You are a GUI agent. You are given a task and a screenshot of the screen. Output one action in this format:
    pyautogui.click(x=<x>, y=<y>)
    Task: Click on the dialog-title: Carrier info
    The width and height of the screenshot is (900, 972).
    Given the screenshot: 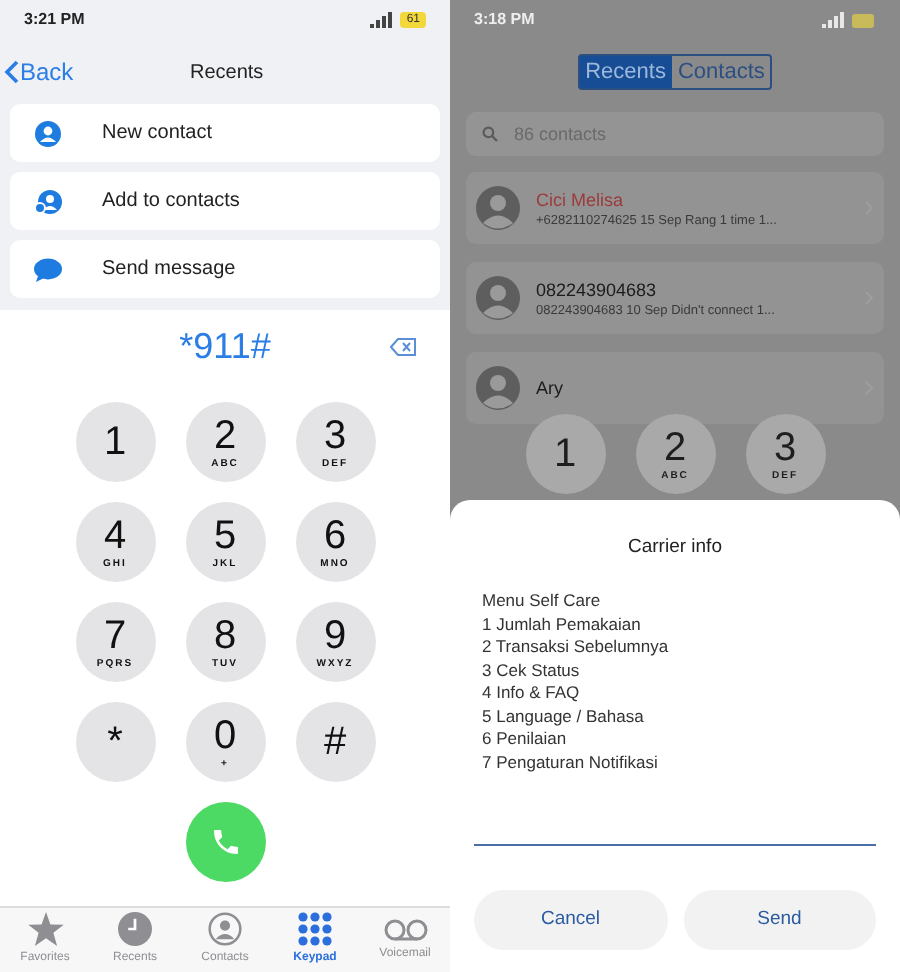 What is the action you would take?
    pyautogui.click(x=675, y=548)
    